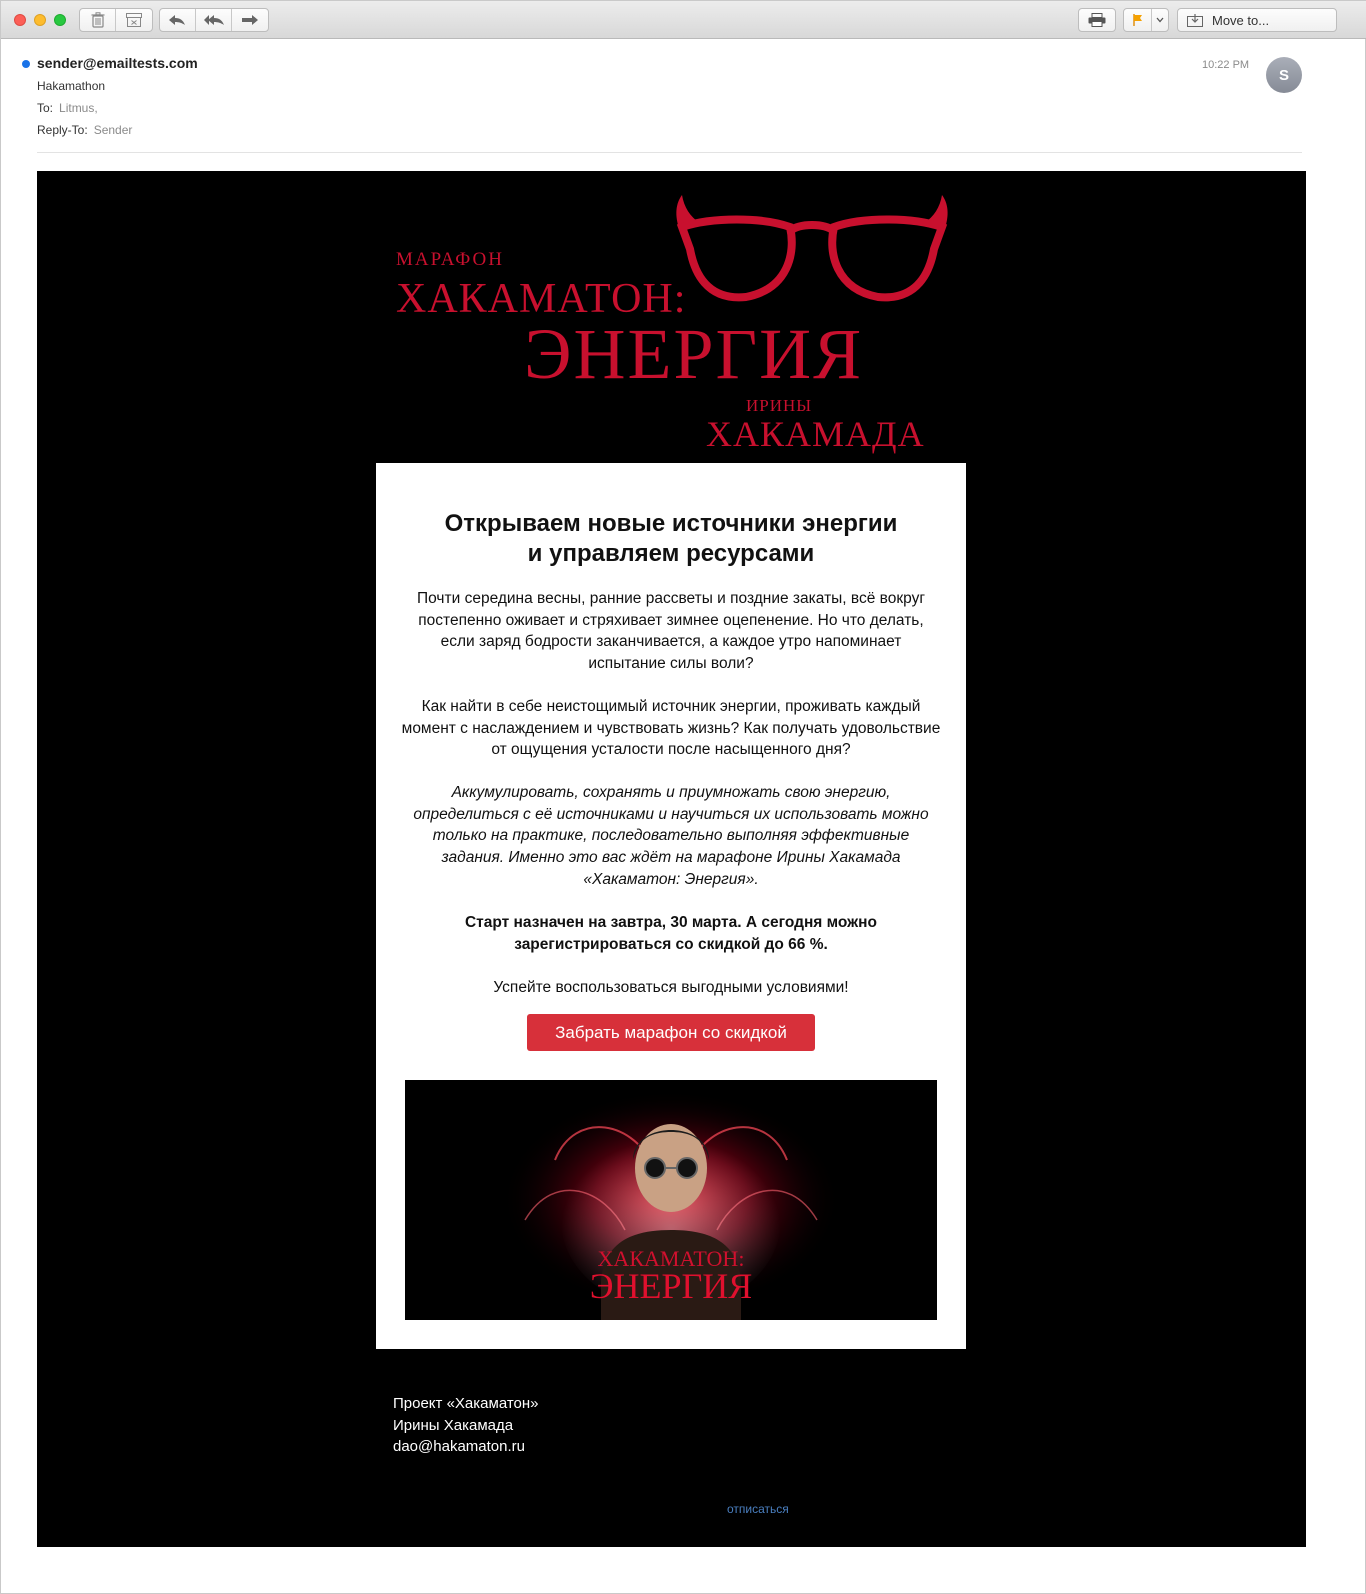  I want to click on footer-name-line: Ирины Хакамада, so click(453, 1425).